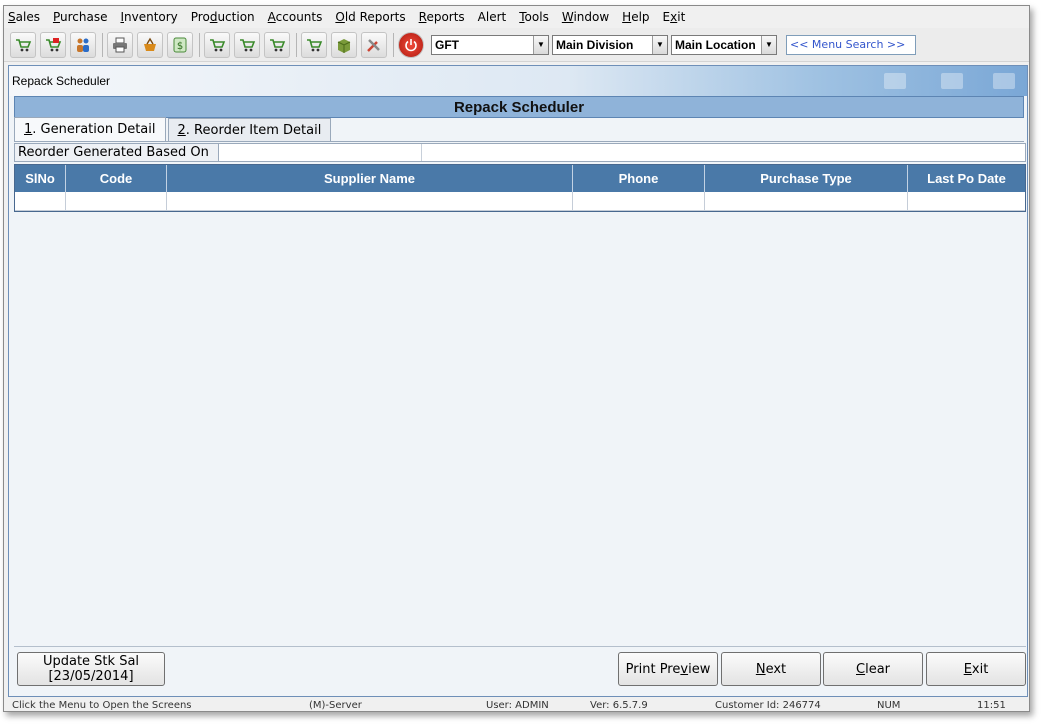  I want to click on menu-purchase: Purchase, so click(80, 17).